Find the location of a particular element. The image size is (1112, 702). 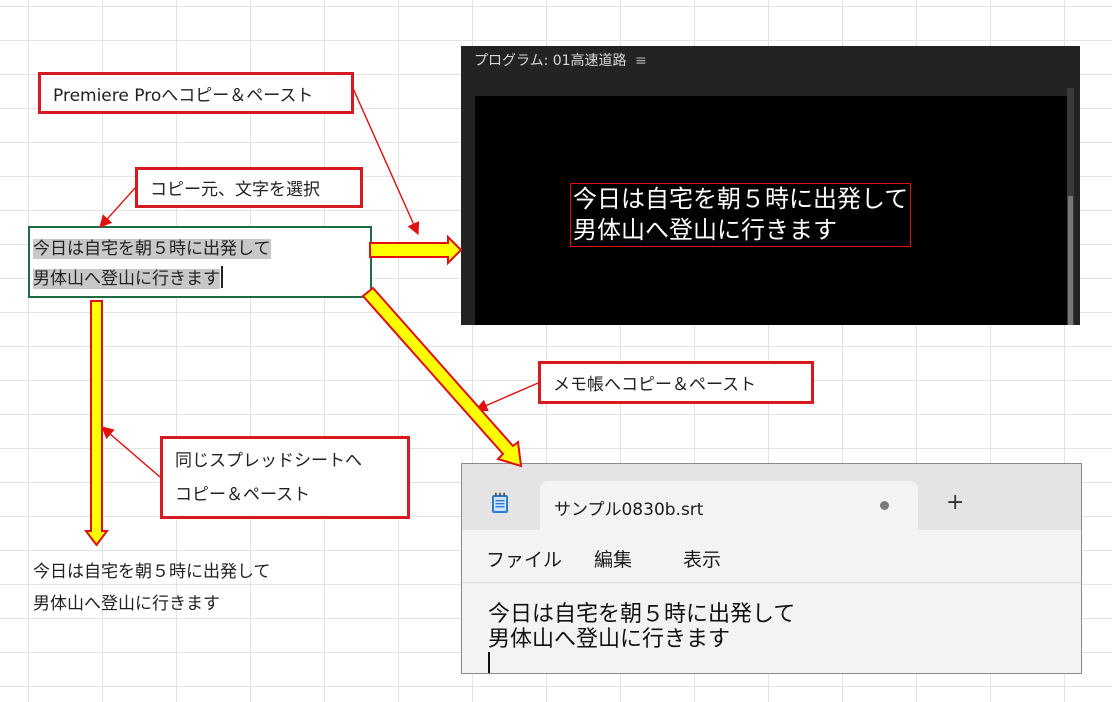

pasted-cell-line2: 男体山へ登山に行きます is located at coordinates (126, 604).